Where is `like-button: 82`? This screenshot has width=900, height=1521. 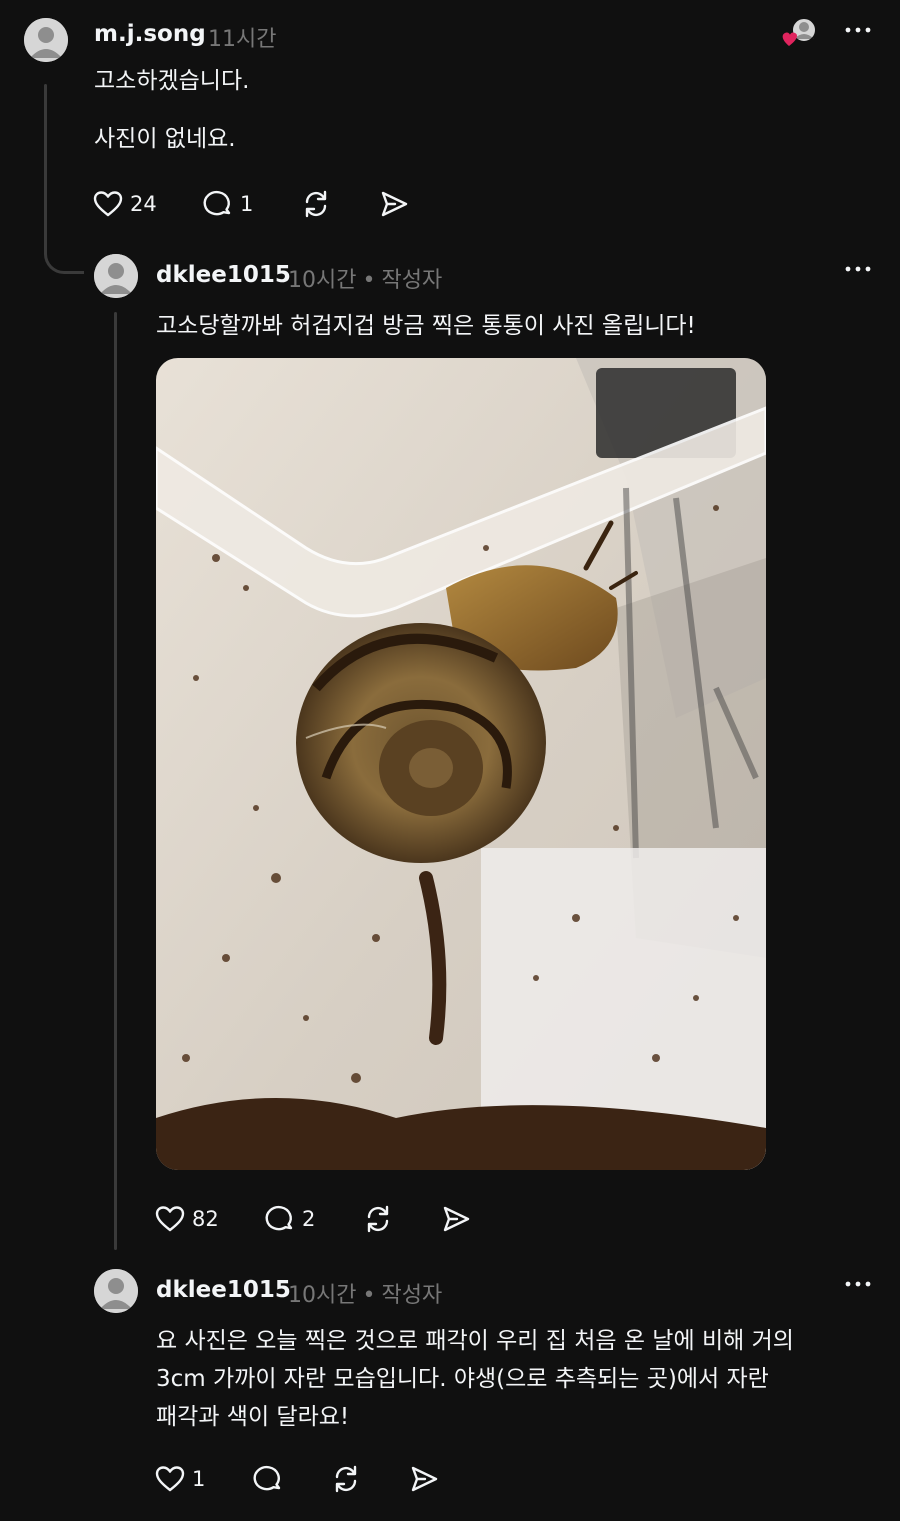 like-button: 82 is located at coordinates (186, 1219).